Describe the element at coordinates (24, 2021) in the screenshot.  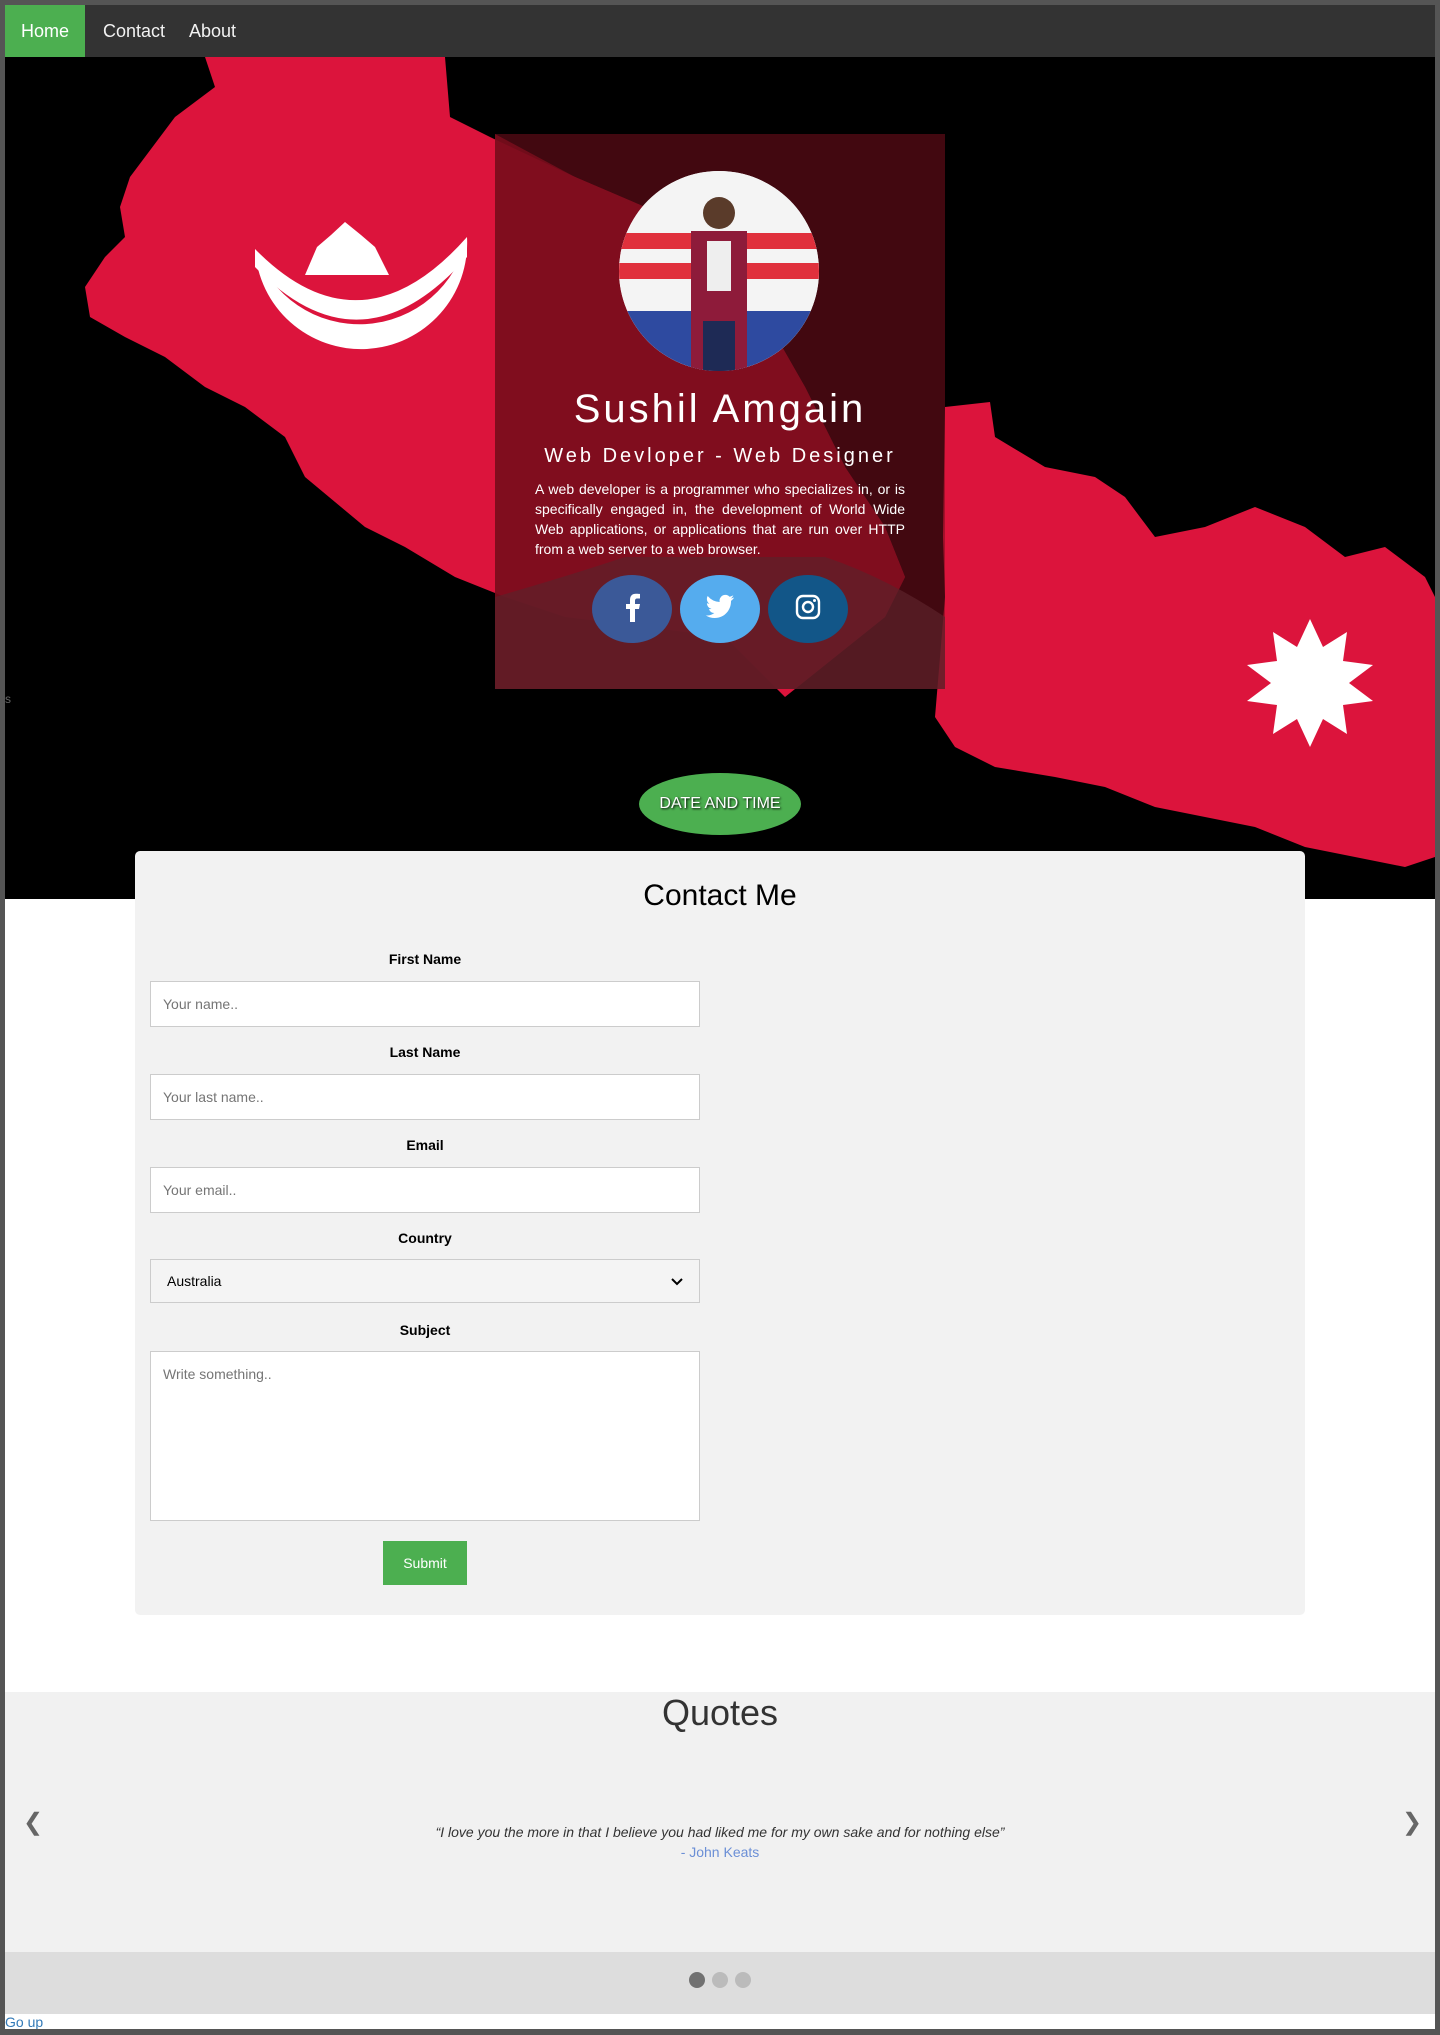
I see `go-up-link: Go up` at that location.